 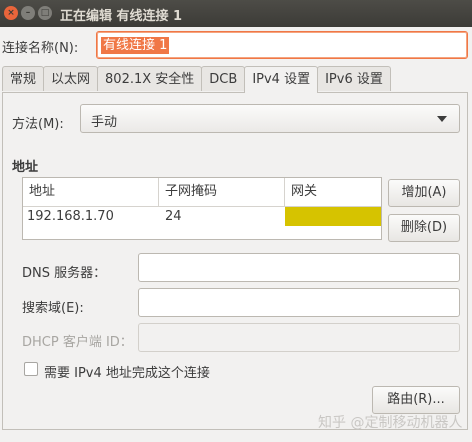 What do you see at coordinates (93, 216) in the screenshot?
I see `cell-address: 192.168.1.70` at bounding box center [93, 216].